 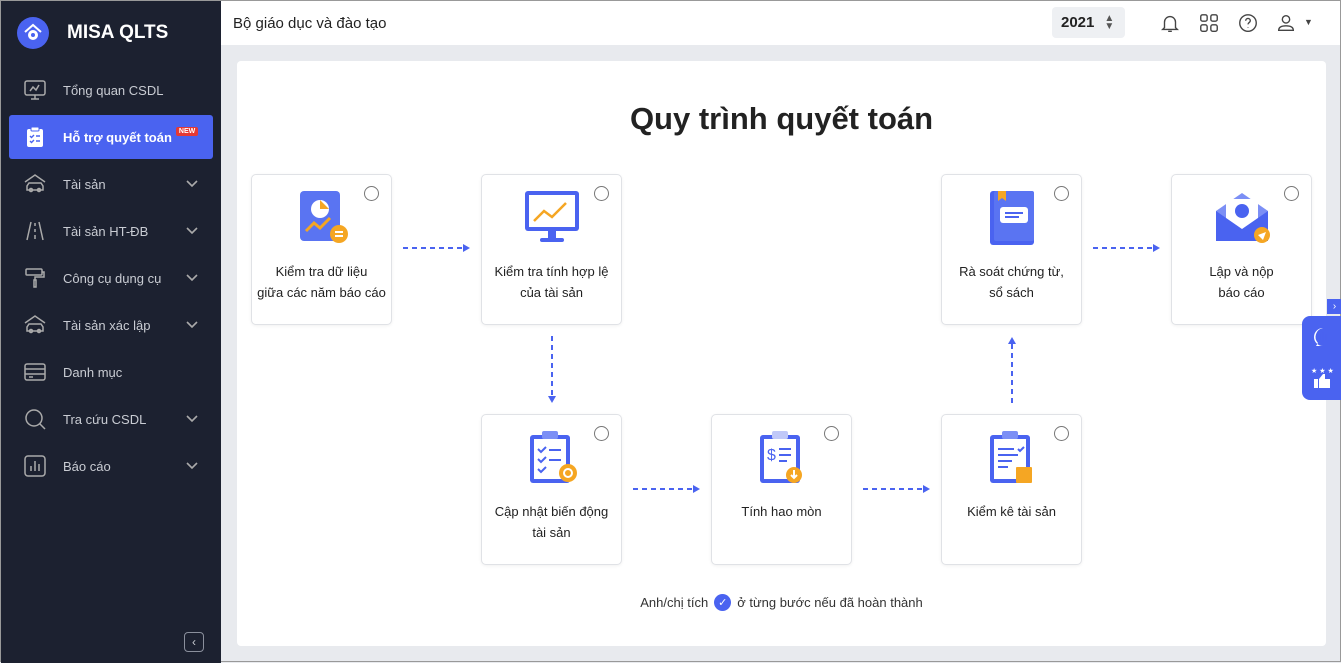 What do you see at coordinates (84, 184) in the screenshot?
I see `sidebar-item-label: Tài sản` at bounding box center [84, 184].